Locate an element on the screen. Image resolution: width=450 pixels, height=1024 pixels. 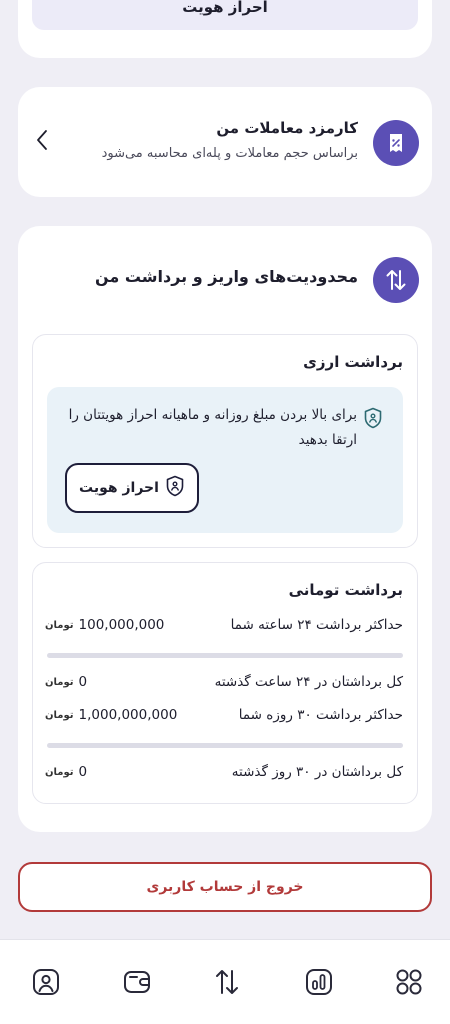
amount: 1,000,000,000 is located at coordinates (128, 715).